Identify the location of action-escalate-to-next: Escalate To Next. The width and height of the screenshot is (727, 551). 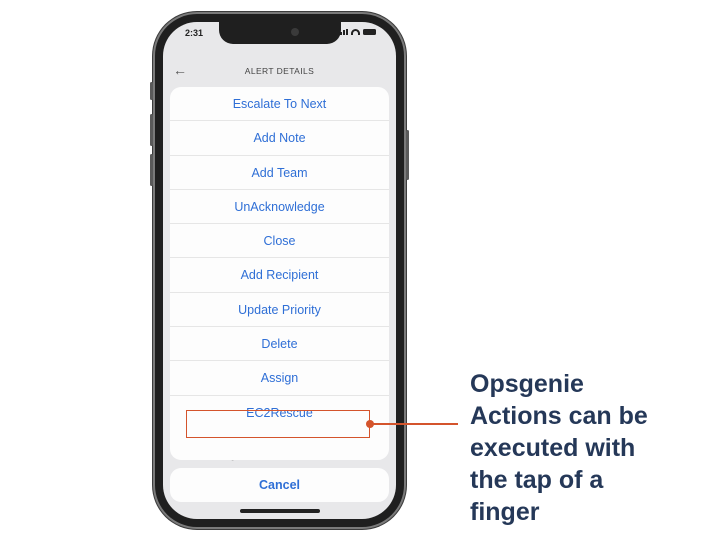
(279, 104).